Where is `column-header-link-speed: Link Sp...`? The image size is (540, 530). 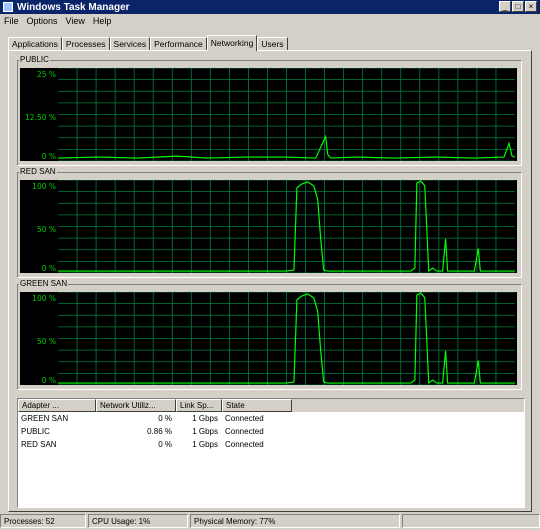
column-header-link-speed: Link Sp... is located at coordinates (199, 405).